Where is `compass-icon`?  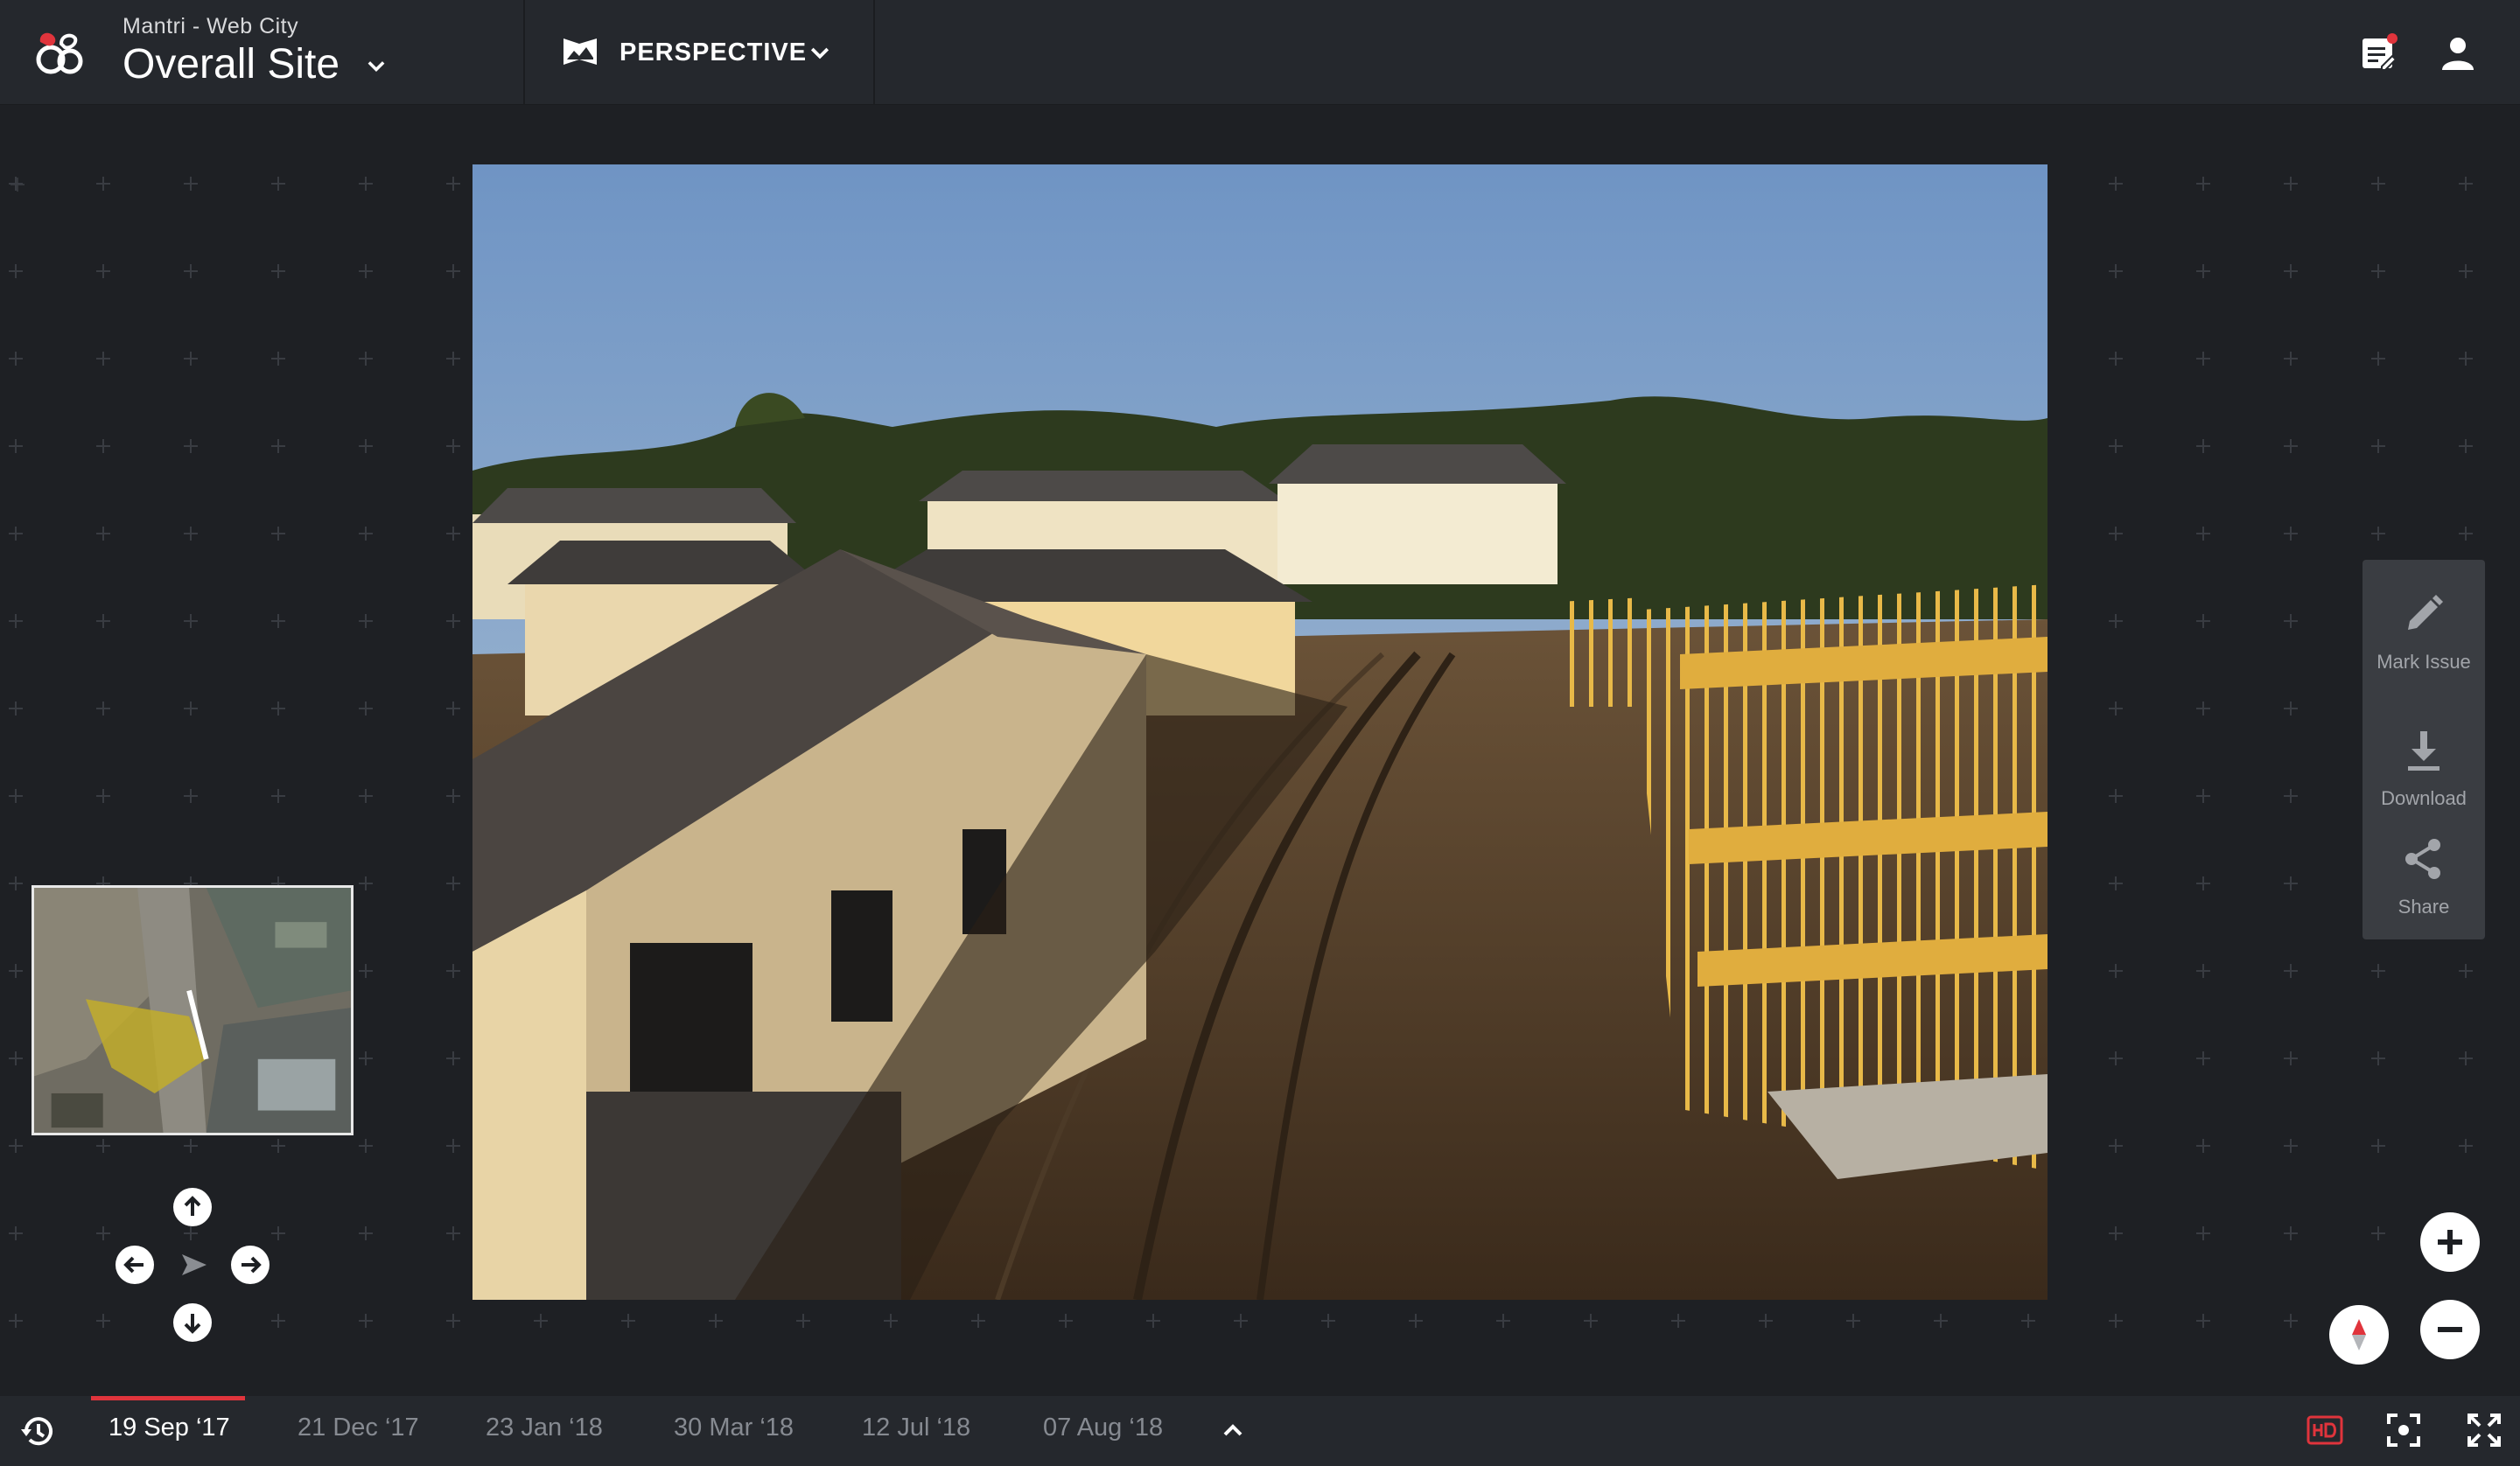 compass-icon is located at coordinates (2359, 1335).